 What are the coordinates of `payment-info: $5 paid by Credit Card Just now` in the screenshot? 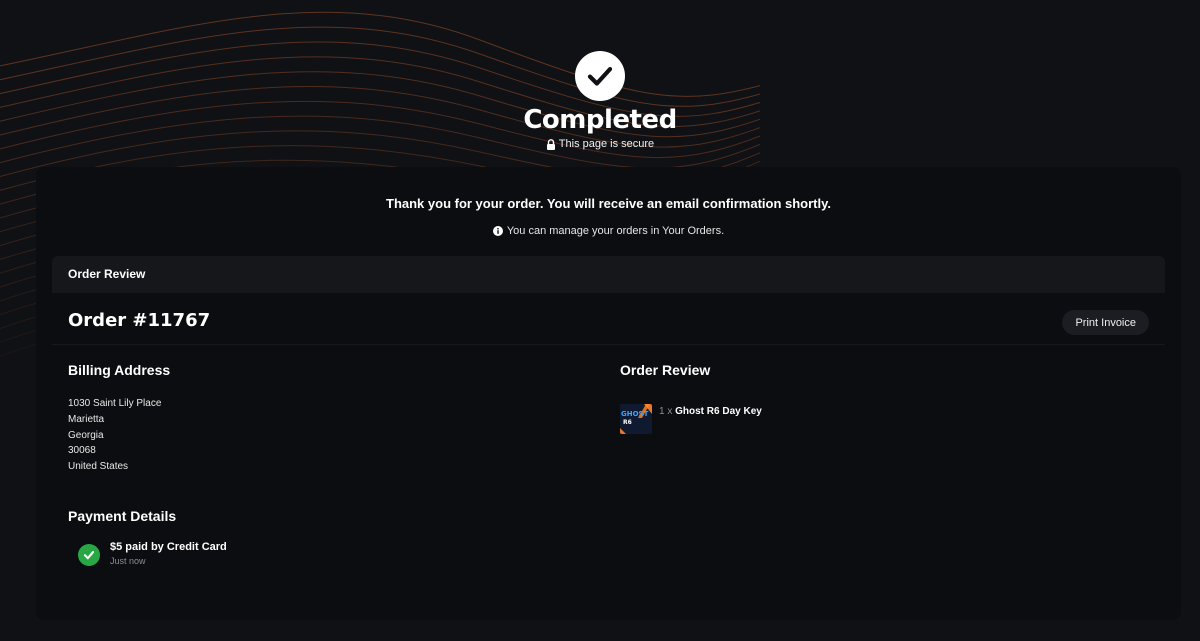 It's located at (168, 553).